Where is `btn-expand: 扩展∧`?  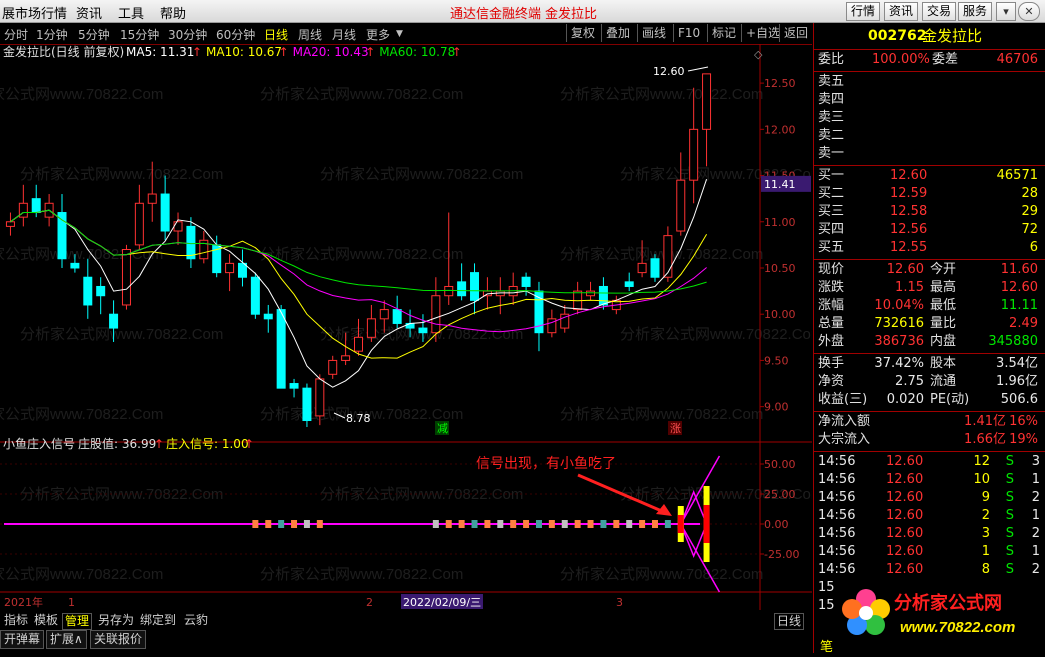
btn-expand: 扩展∧ is located at coordinates (66, 639).